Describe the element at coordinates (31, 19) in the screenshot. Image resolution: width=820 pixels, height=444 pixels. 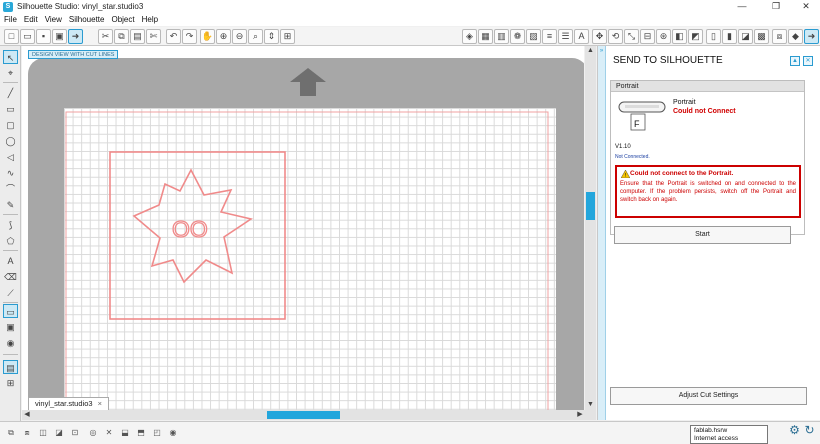
I see `menu-edit: Edit` at that location.